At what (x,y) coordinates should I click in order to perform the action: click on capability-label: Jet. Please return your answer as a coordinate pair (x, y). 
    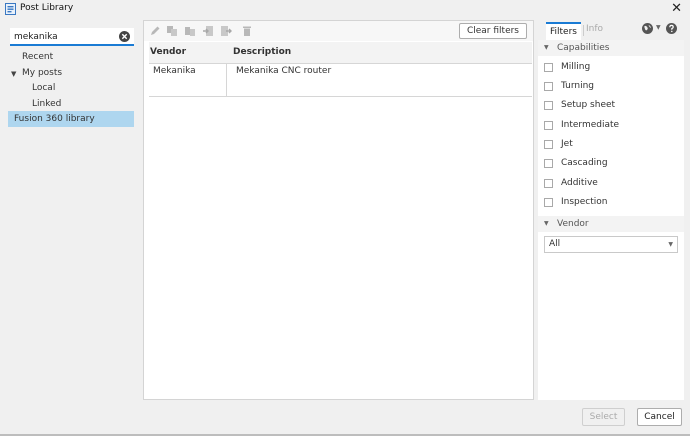
    Looking at the image, I should click on (567, 144).